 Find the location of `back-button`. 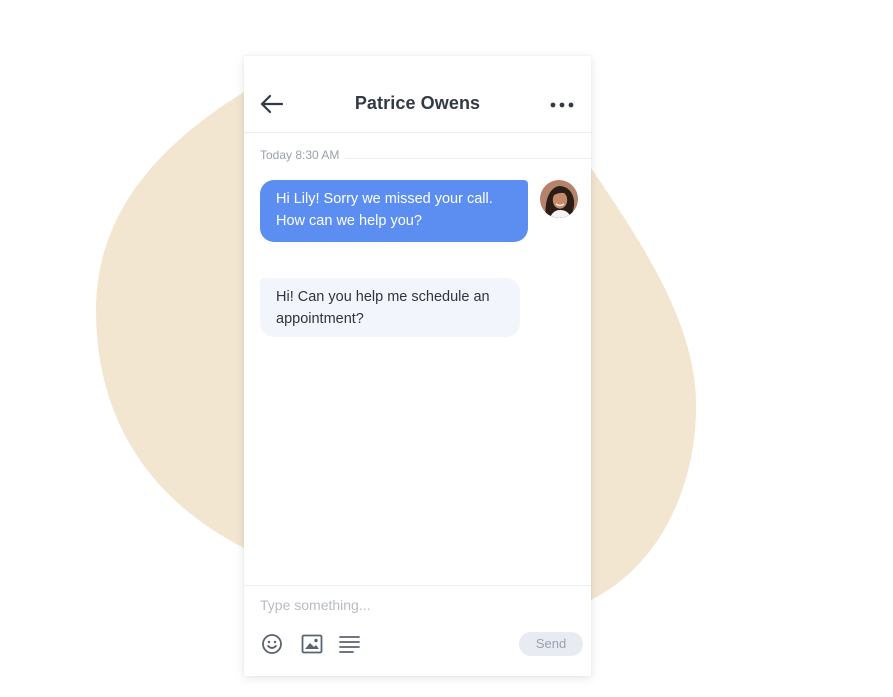

back-button is located at coordinates (272, 104).